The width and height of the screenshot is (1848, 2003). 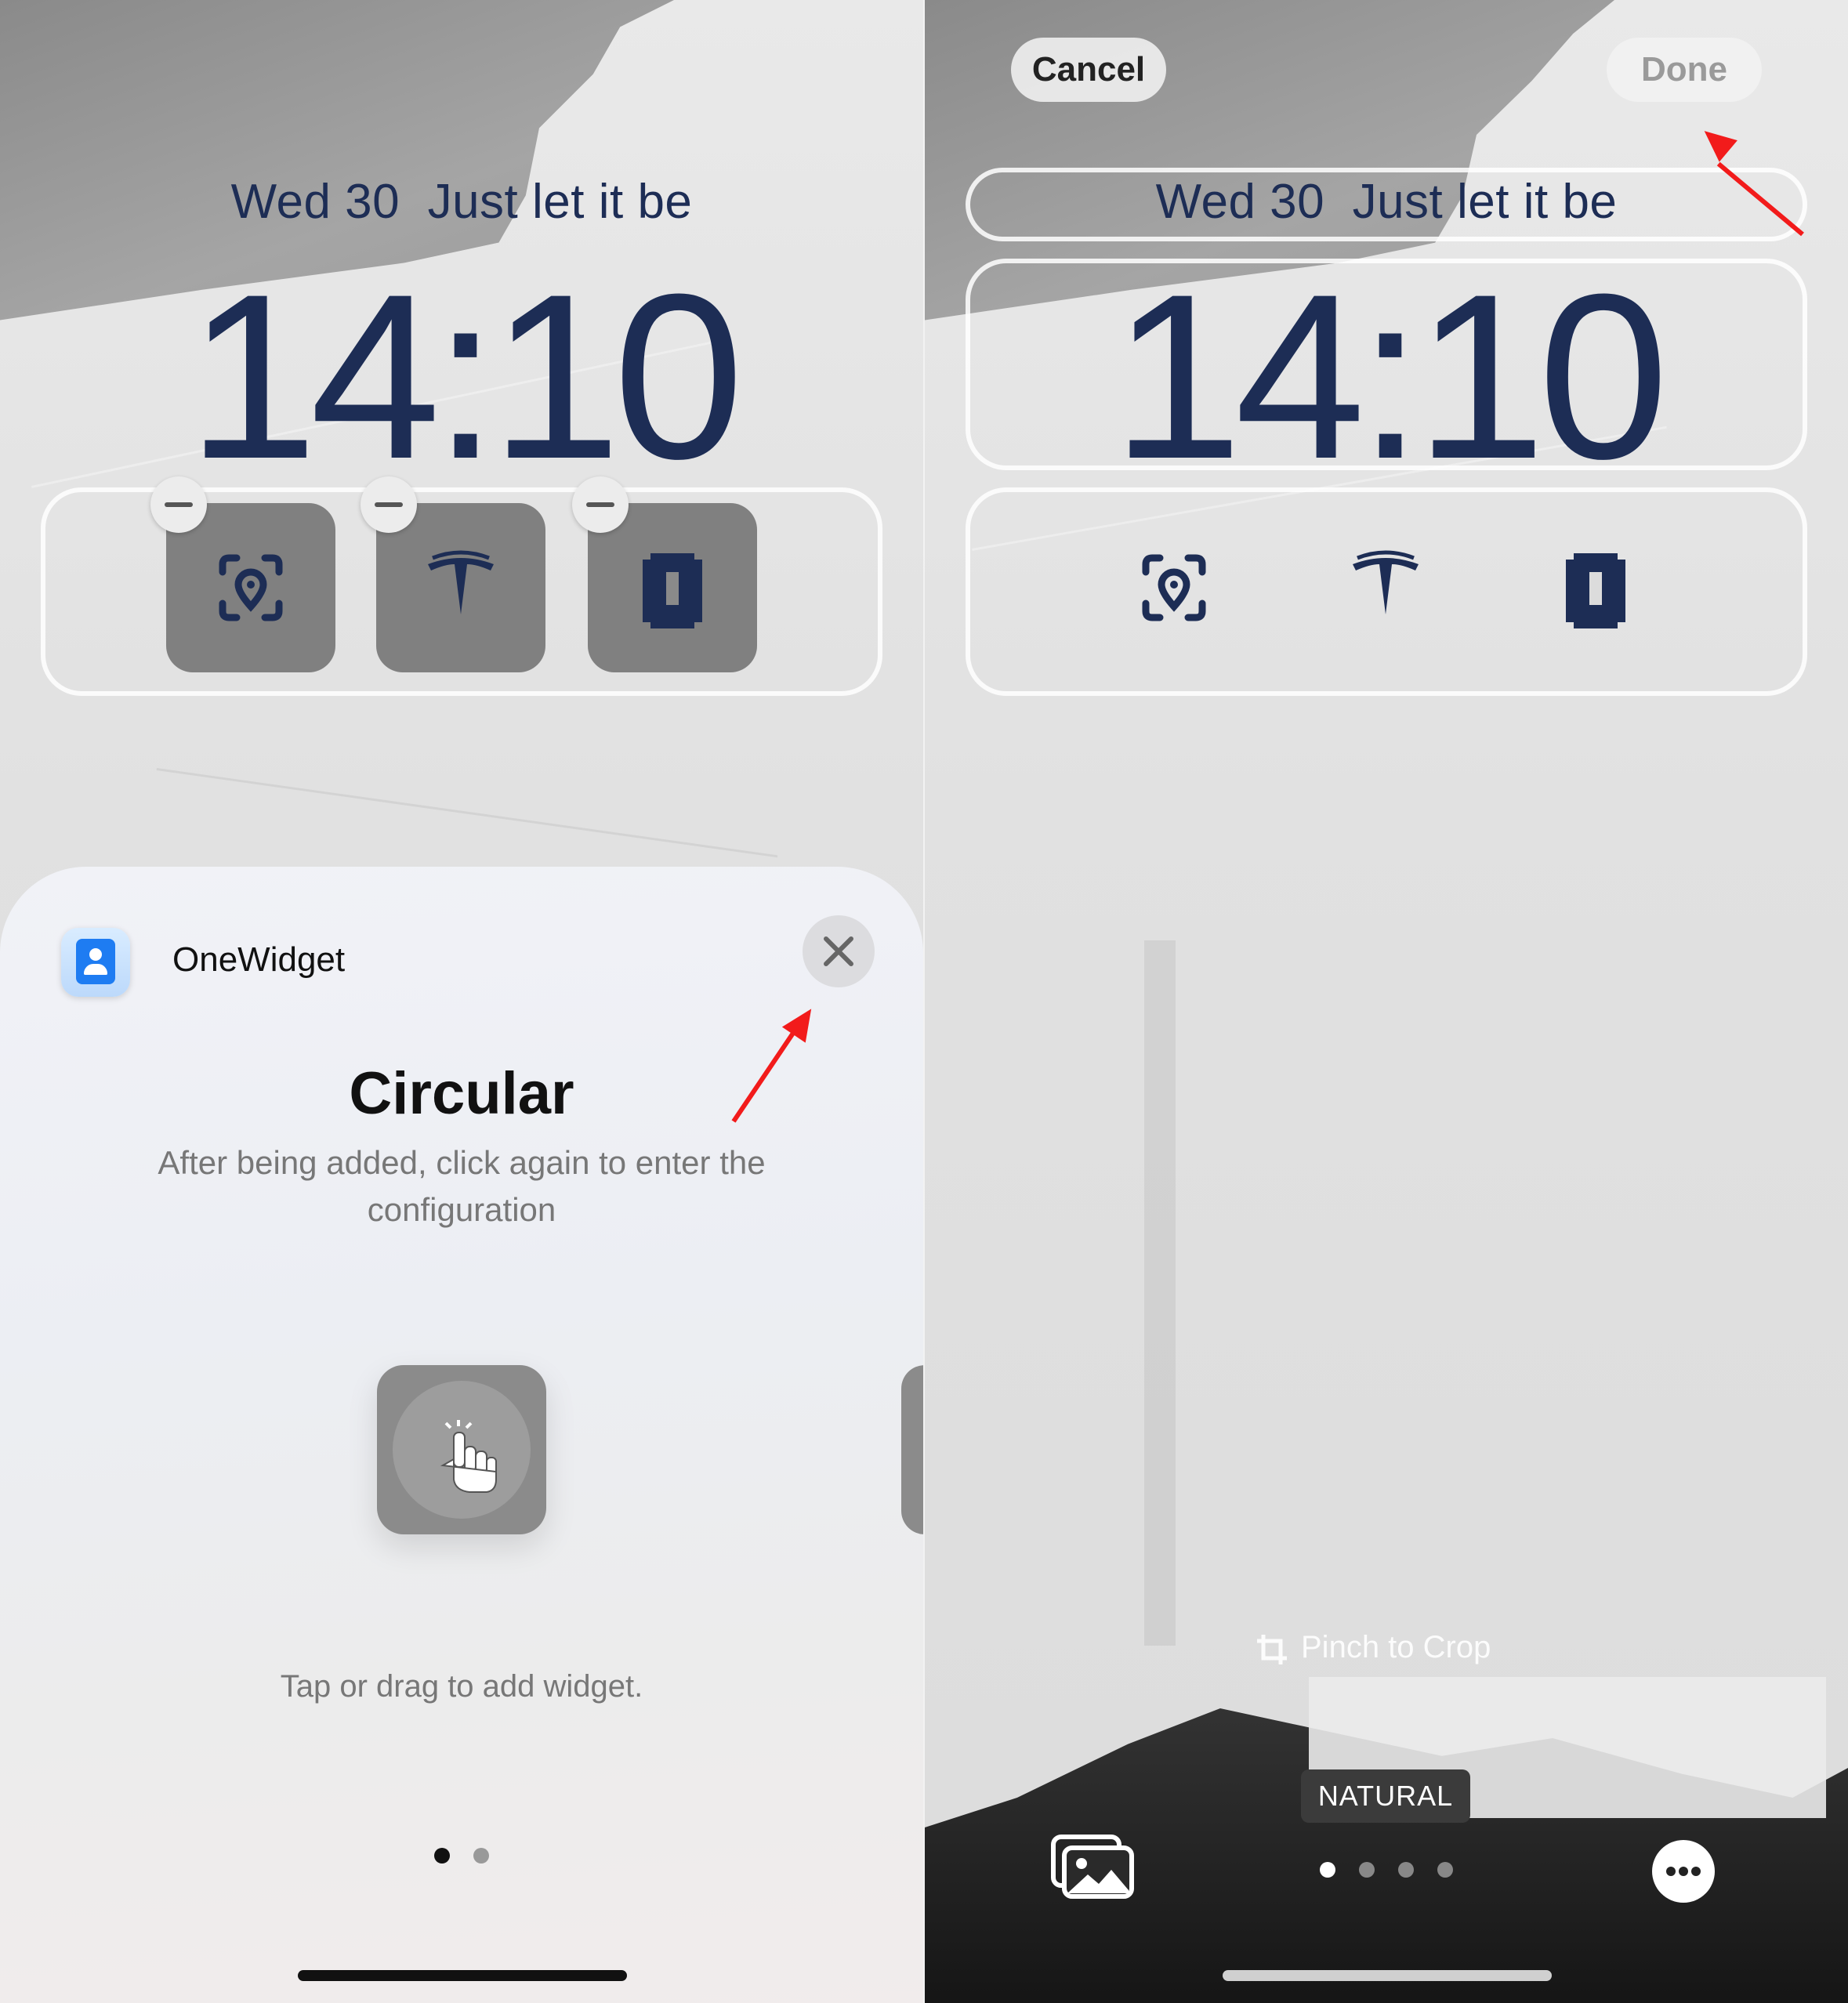 I want to click on widget-type-title: Circular, so click(x=462, y=1093).